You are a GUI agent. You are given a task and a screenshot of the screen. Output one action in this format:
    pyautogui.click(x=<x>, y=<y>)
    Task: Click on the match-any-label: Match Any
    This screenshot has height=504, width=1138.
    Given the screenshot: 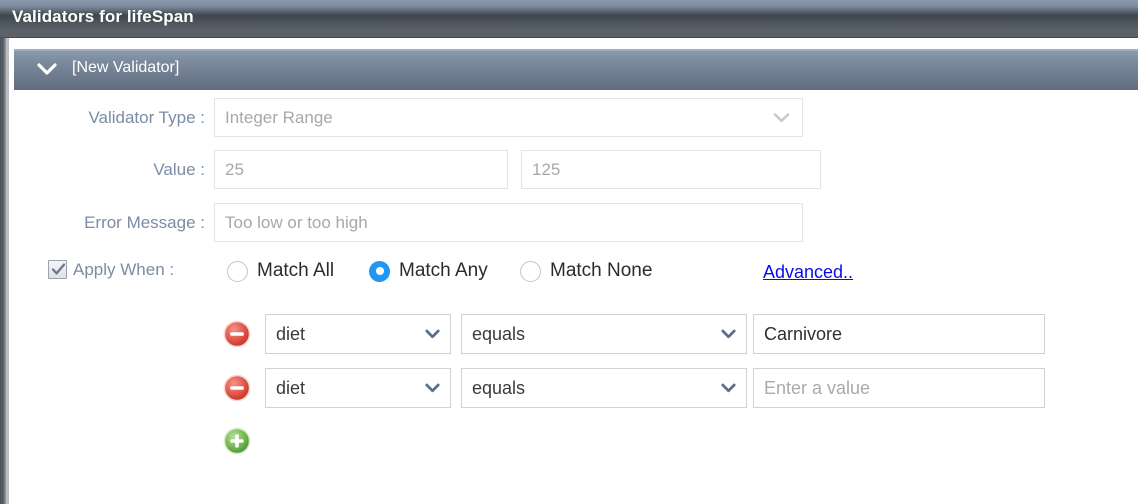 What is the action you would take?
    pyautogui.click(x=443, y=270)
    